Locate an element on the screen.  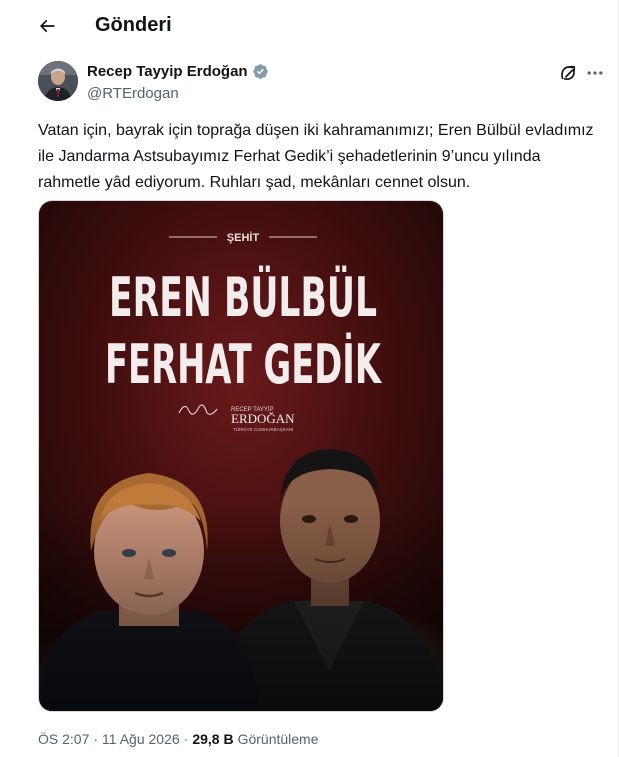
tweet-date: 11 Ağu 2026 is located at coordinates (141, 739).